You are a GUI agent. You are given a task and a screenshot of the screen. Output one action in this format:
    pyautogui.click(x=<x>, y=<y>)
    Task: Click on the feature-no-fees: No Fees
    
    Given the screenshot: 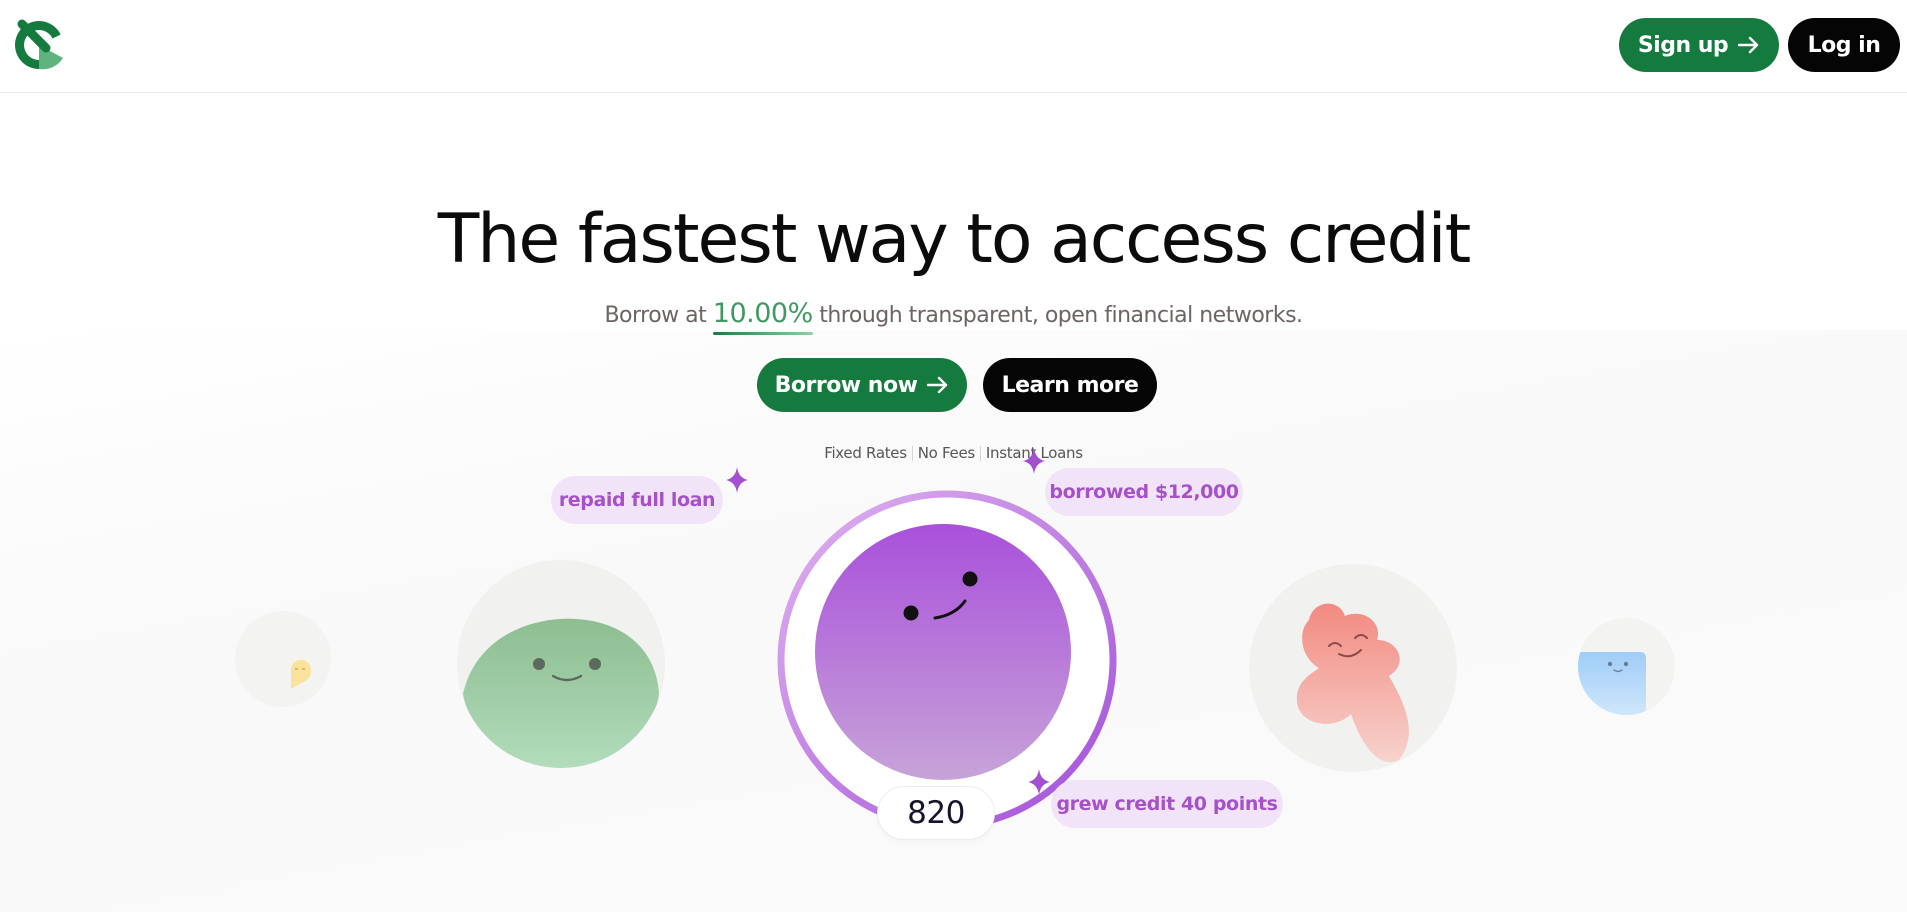 What is the action you would take?
    pyautogui.click(x=946, y=453)
    